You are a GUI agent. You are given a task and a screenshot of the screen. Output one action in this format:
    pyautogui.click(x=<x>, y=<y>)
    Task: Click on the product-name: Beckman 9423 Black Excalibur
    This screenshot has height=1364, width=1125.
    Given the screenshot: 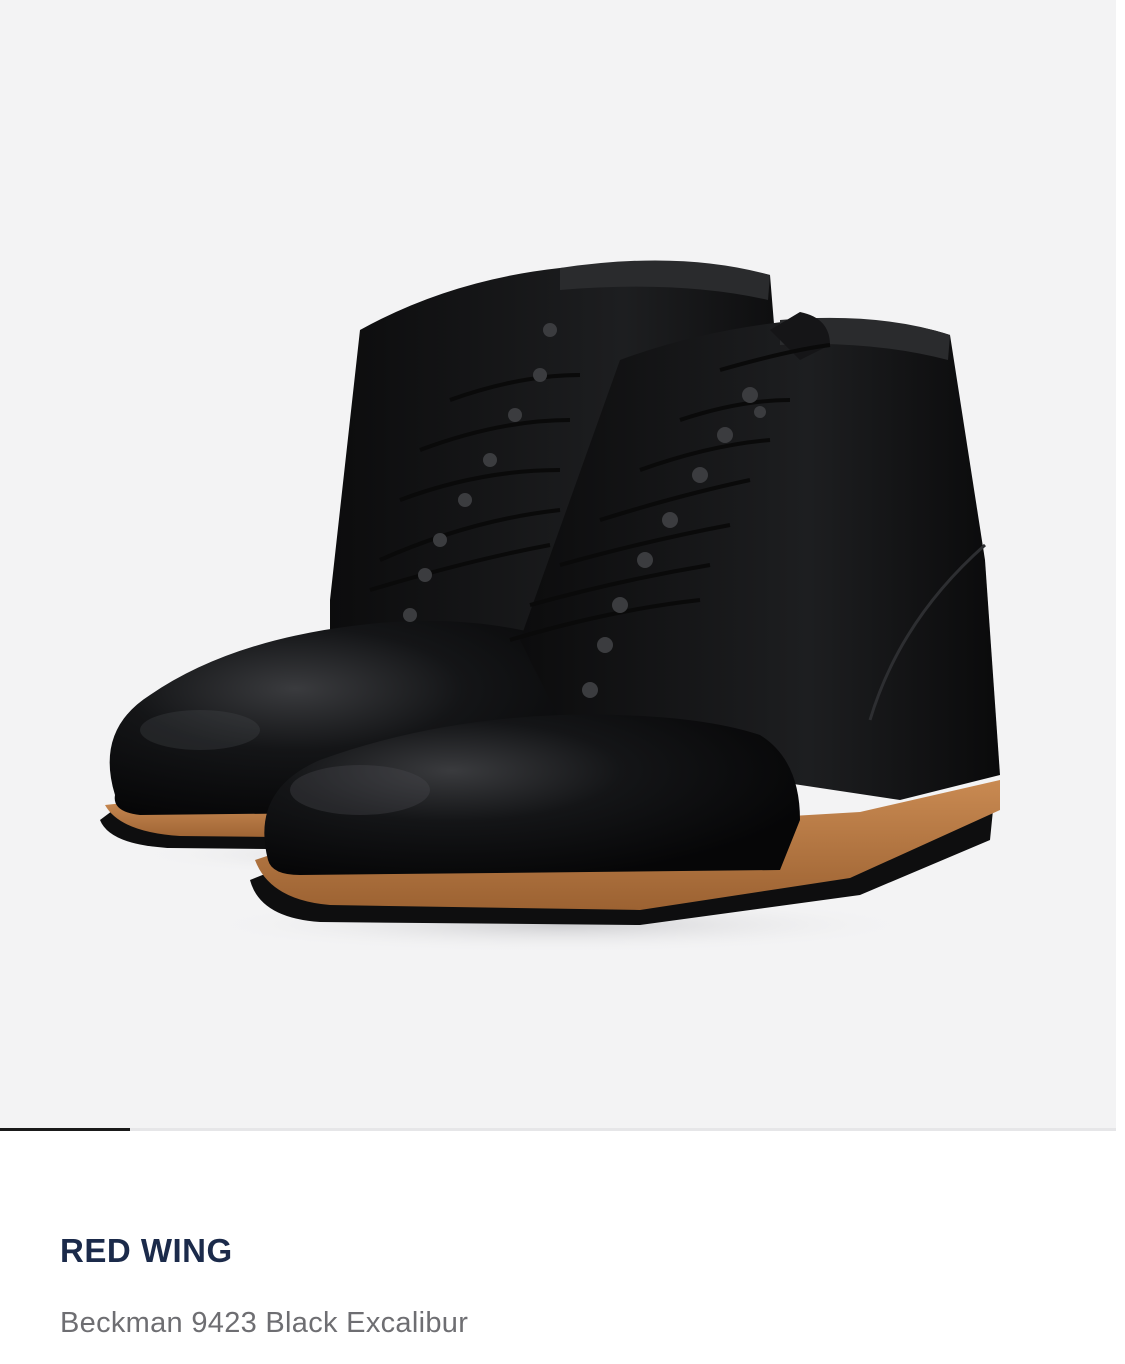 What is the action you would take?
    pyautogui.click(x=264, y=1323)
    